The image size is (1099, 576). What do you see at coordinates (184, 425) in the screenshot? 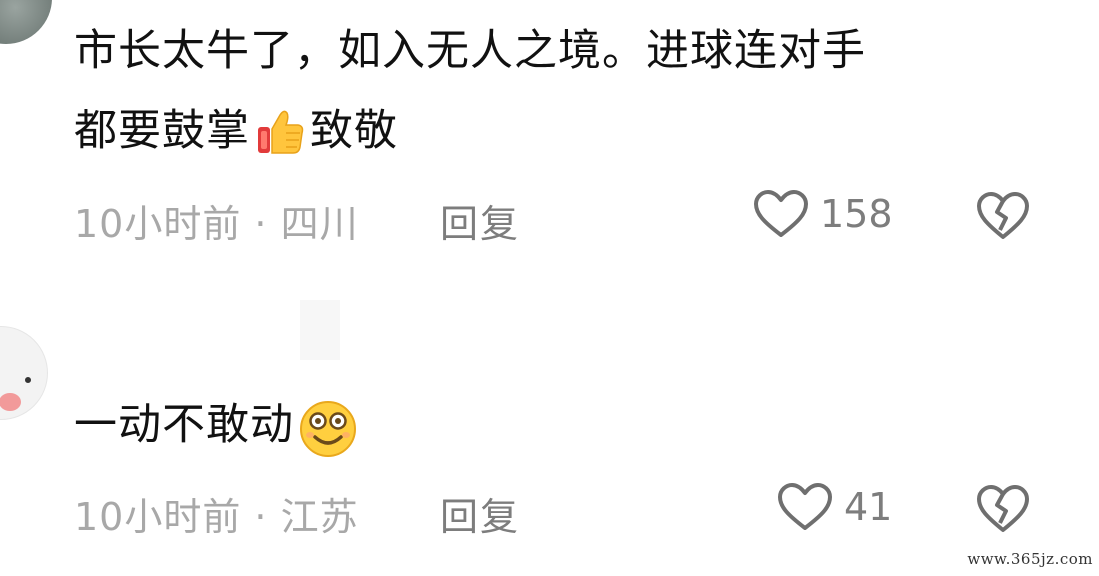
I see `comment-text-segment: 一动不敢动` at bounding box center [184, 425].